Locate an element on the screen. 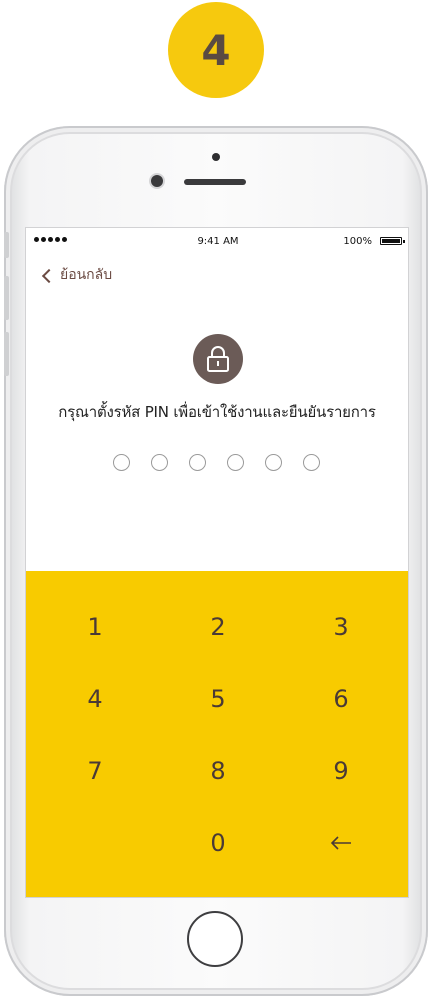  front-camera is located at coordinates (157, 181).